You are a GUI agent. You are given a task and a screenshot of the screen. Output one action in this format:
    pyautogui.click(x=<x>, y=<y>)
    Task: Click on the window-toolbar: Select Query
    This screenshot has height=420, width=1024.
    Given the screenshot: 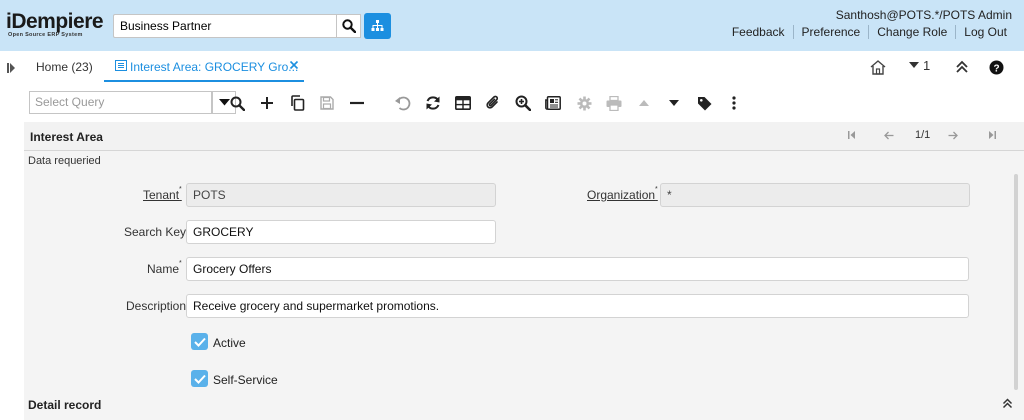 What is the action you would take?
    pyautogui.click(x=524, y=102)
    